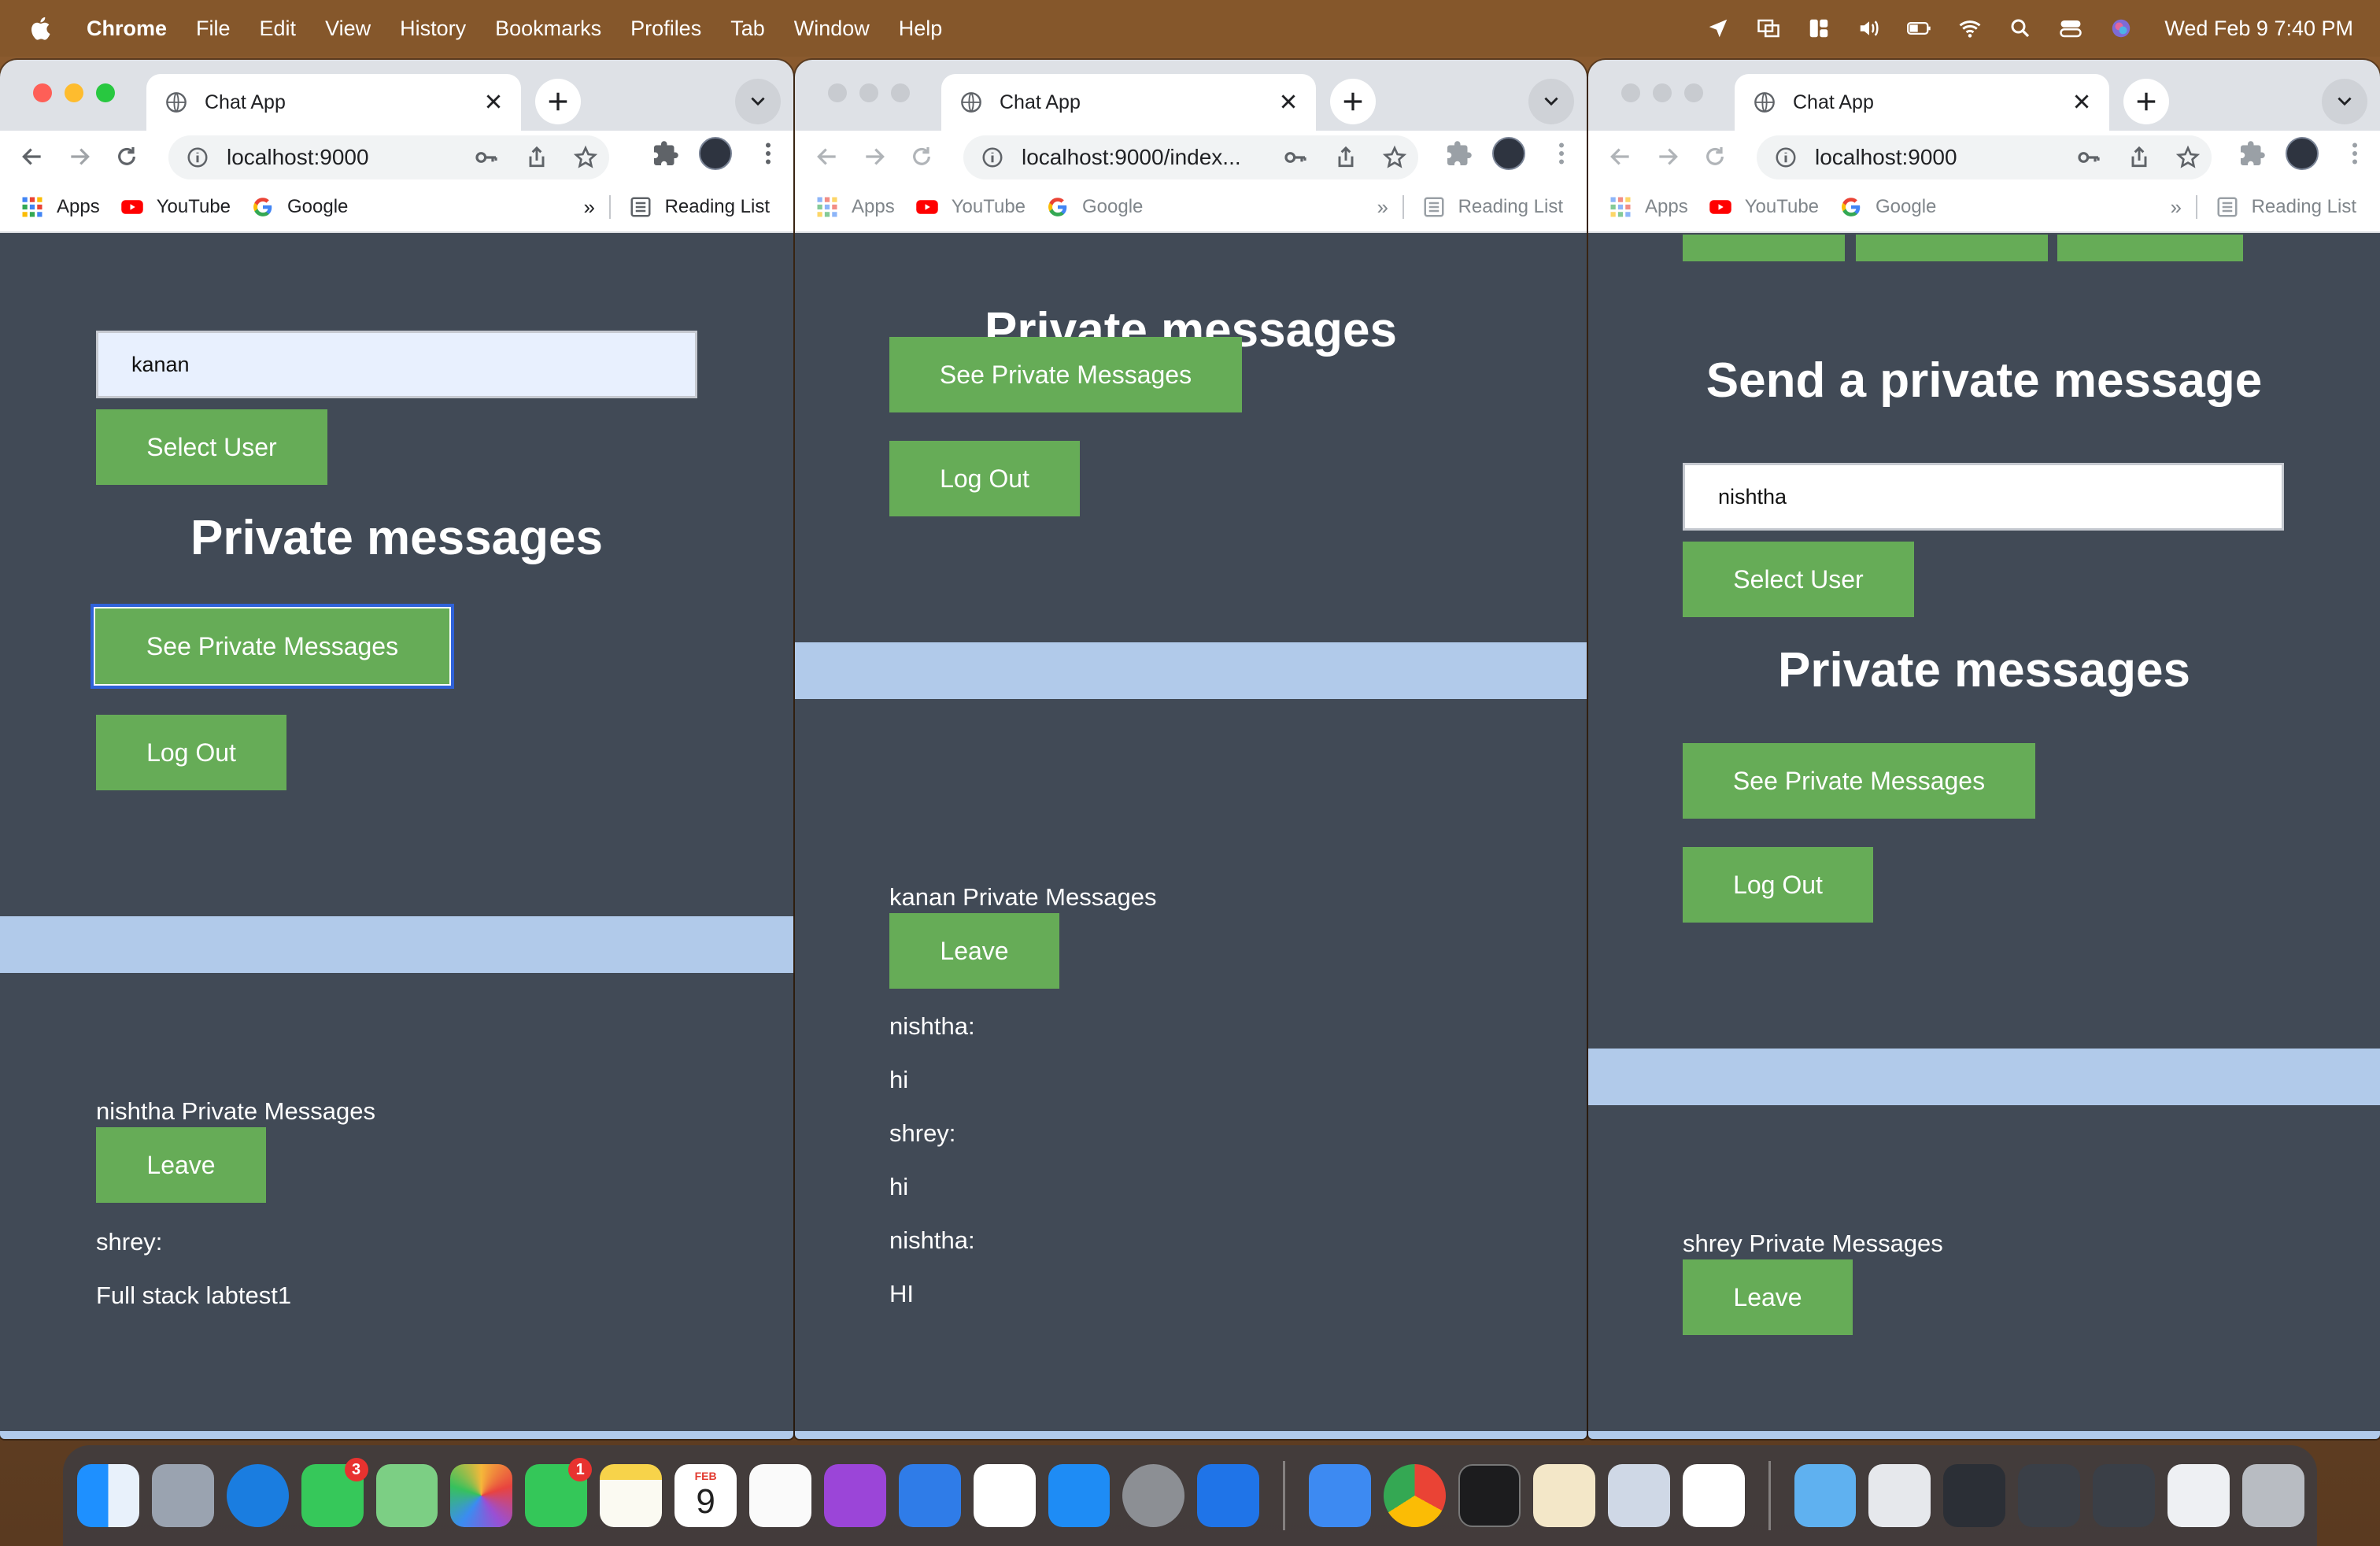 The height and width of the screenshot is (1546, 2380). What do you see at coordinates (2258, 29) in the screenshot?
I see `menubar-clock: Wed Feb 9 7:40 PM` at bounding box center [2258, 29].